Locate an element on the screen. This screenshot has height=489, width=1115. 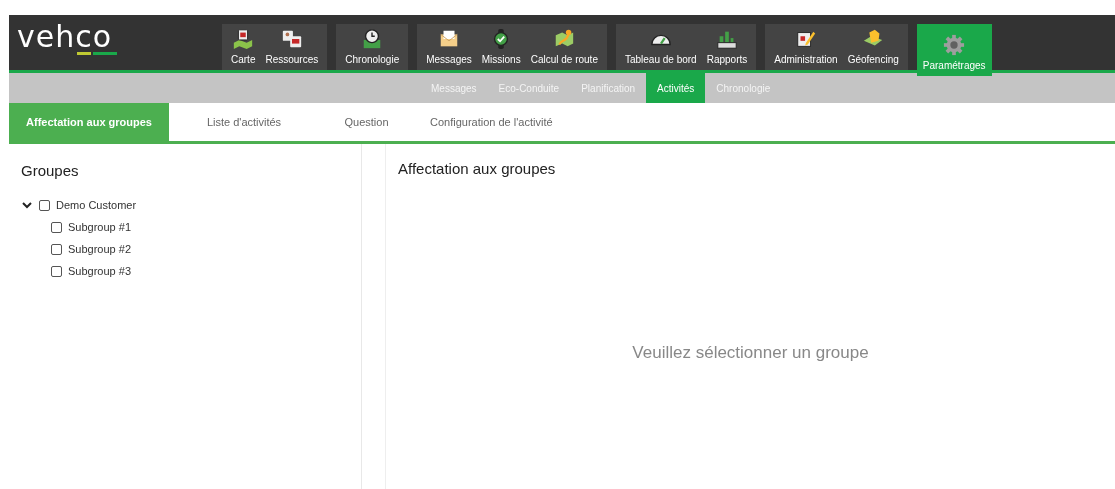
nav-button: Géofencing is located at coordinates (873, 47).